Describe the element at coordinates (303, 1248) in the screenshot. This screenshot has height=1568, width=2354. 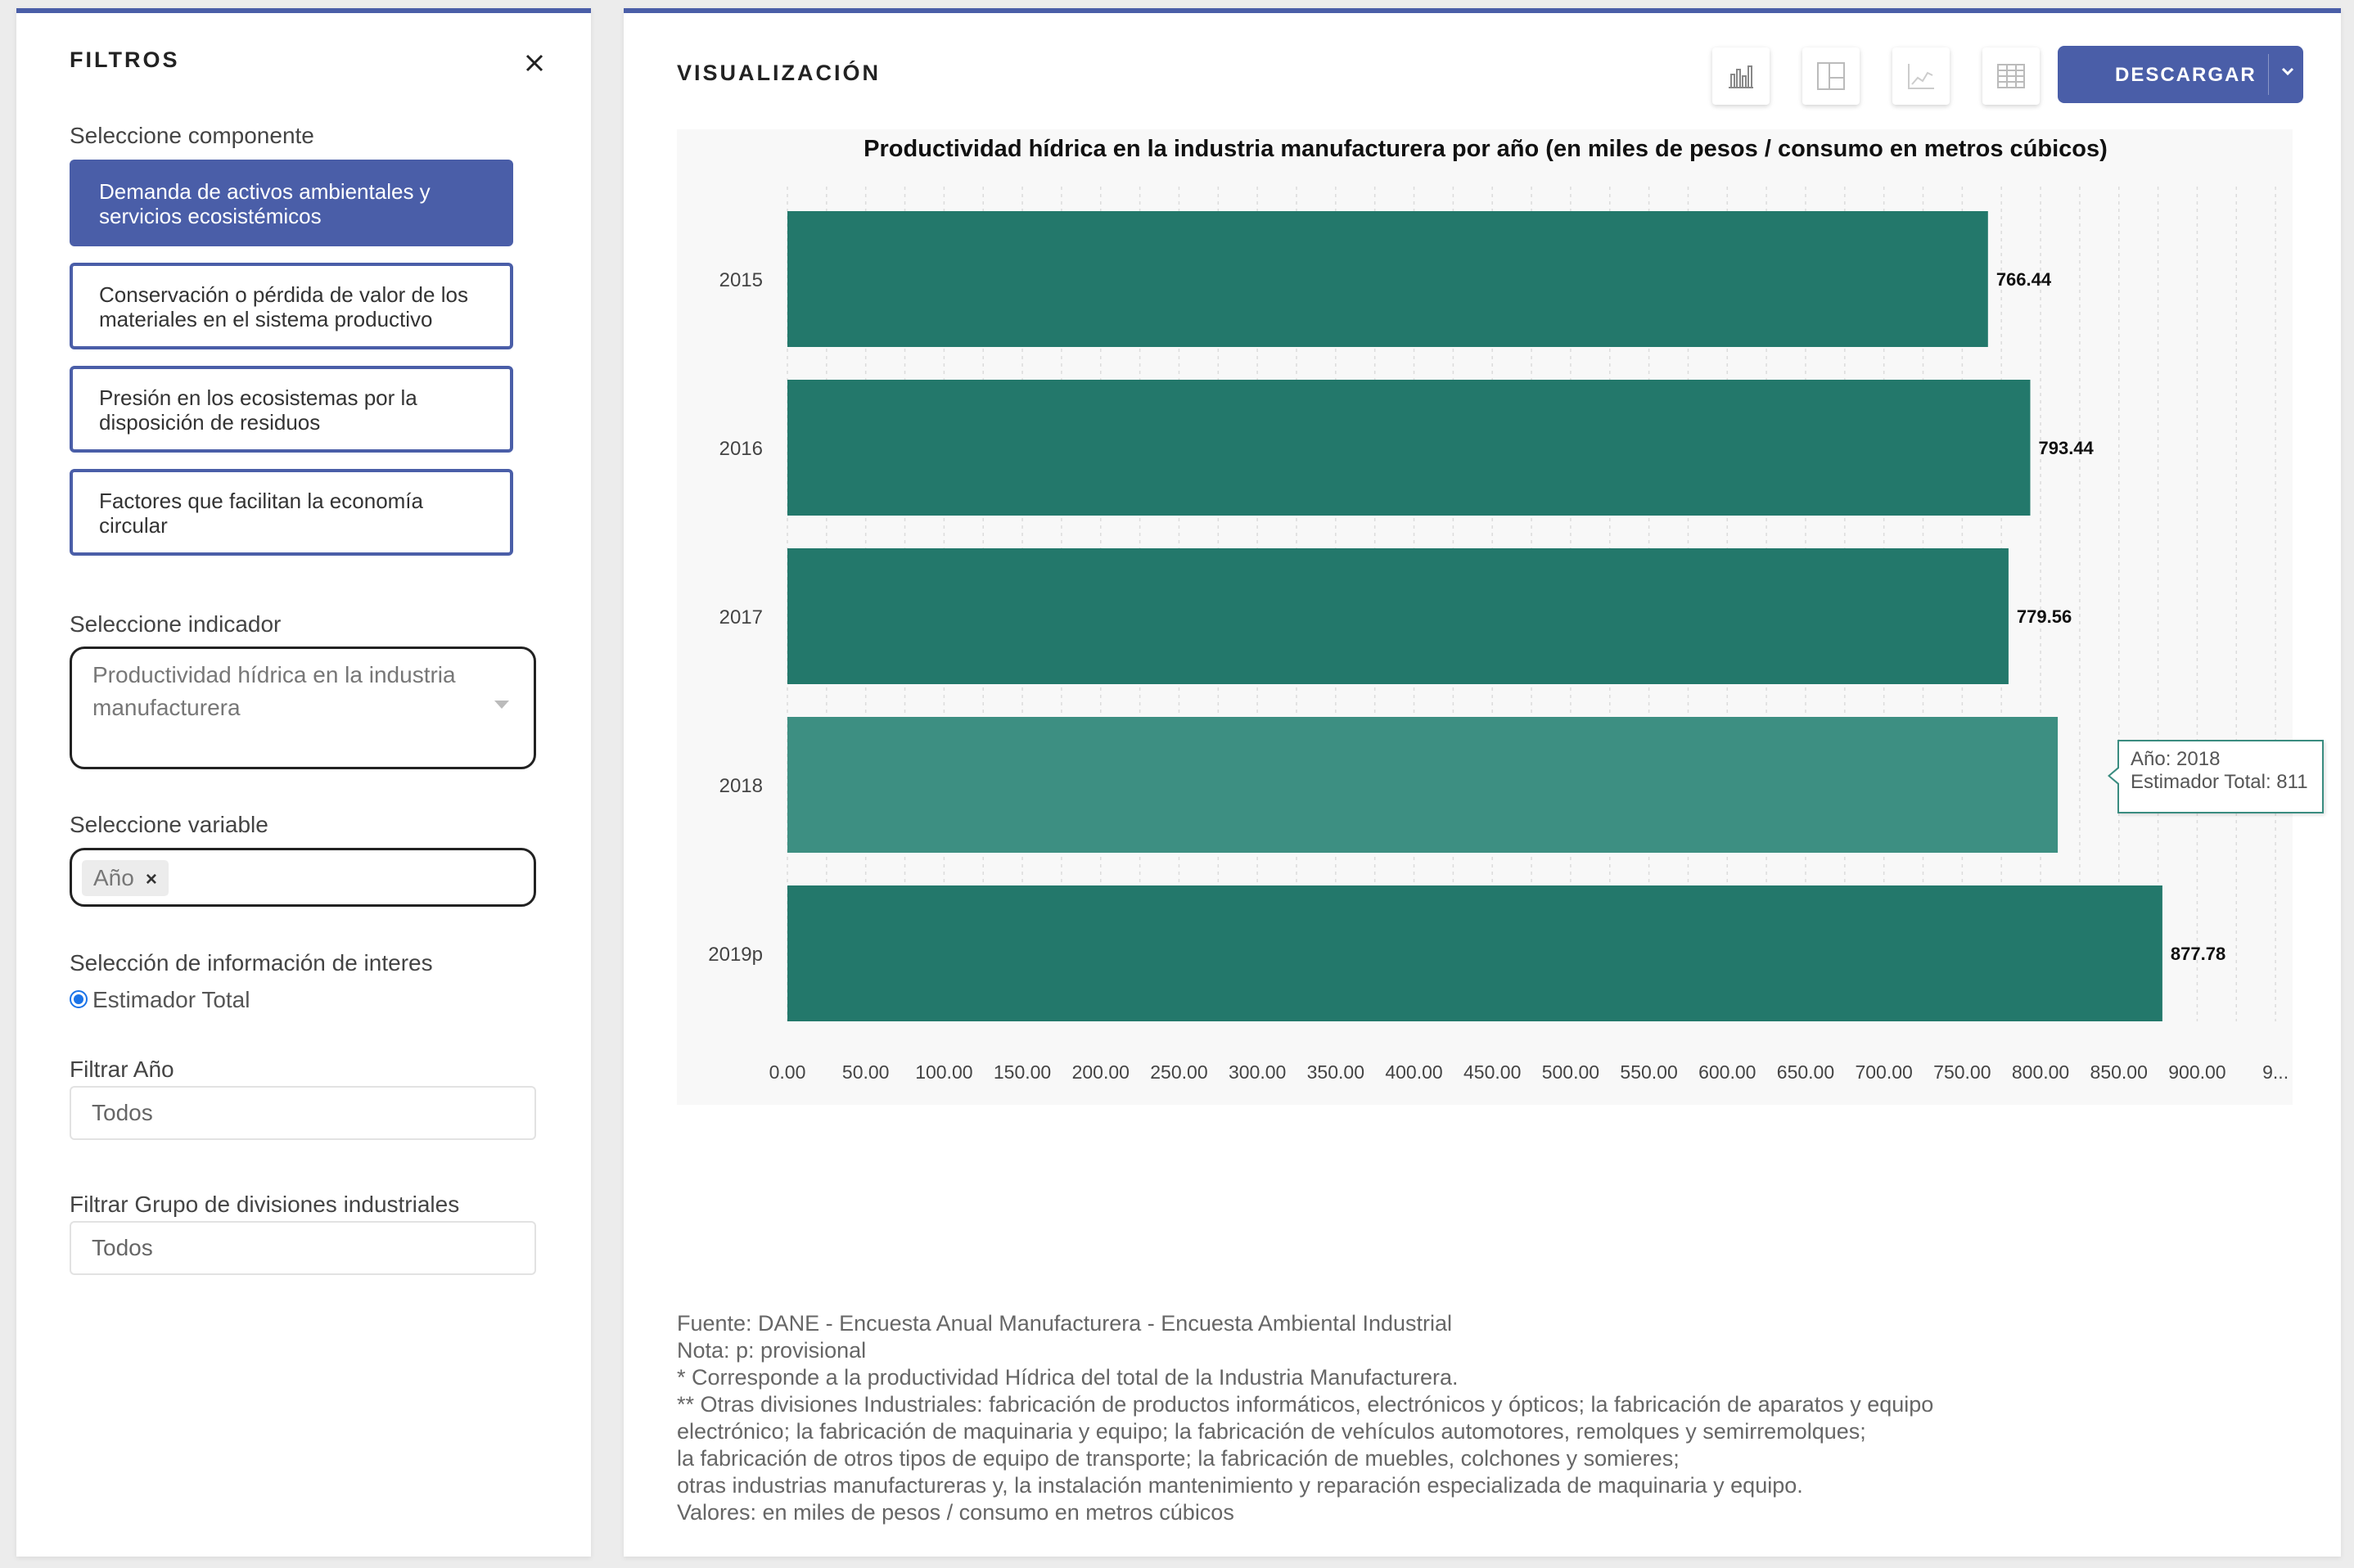
I see `group-filter-input: Todos` at that location.